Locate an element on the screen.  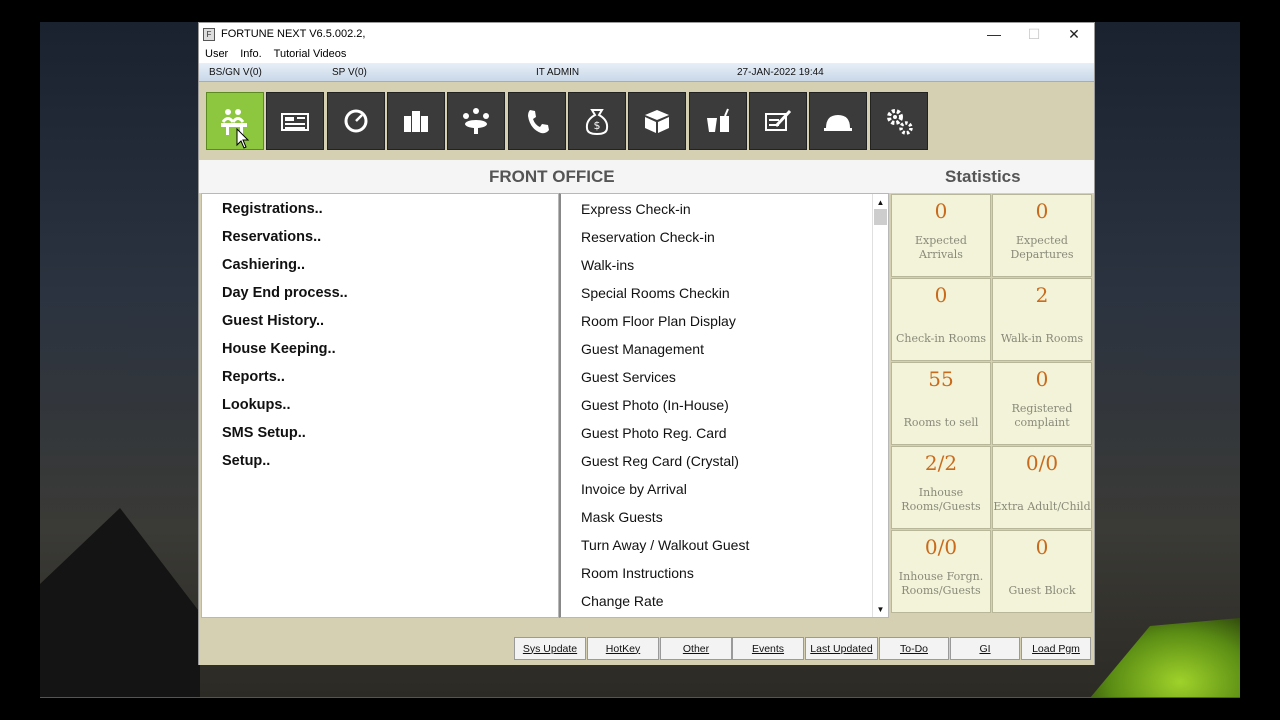
load-pgm-button: Load Pgm is located at coordinates (1056, 648).